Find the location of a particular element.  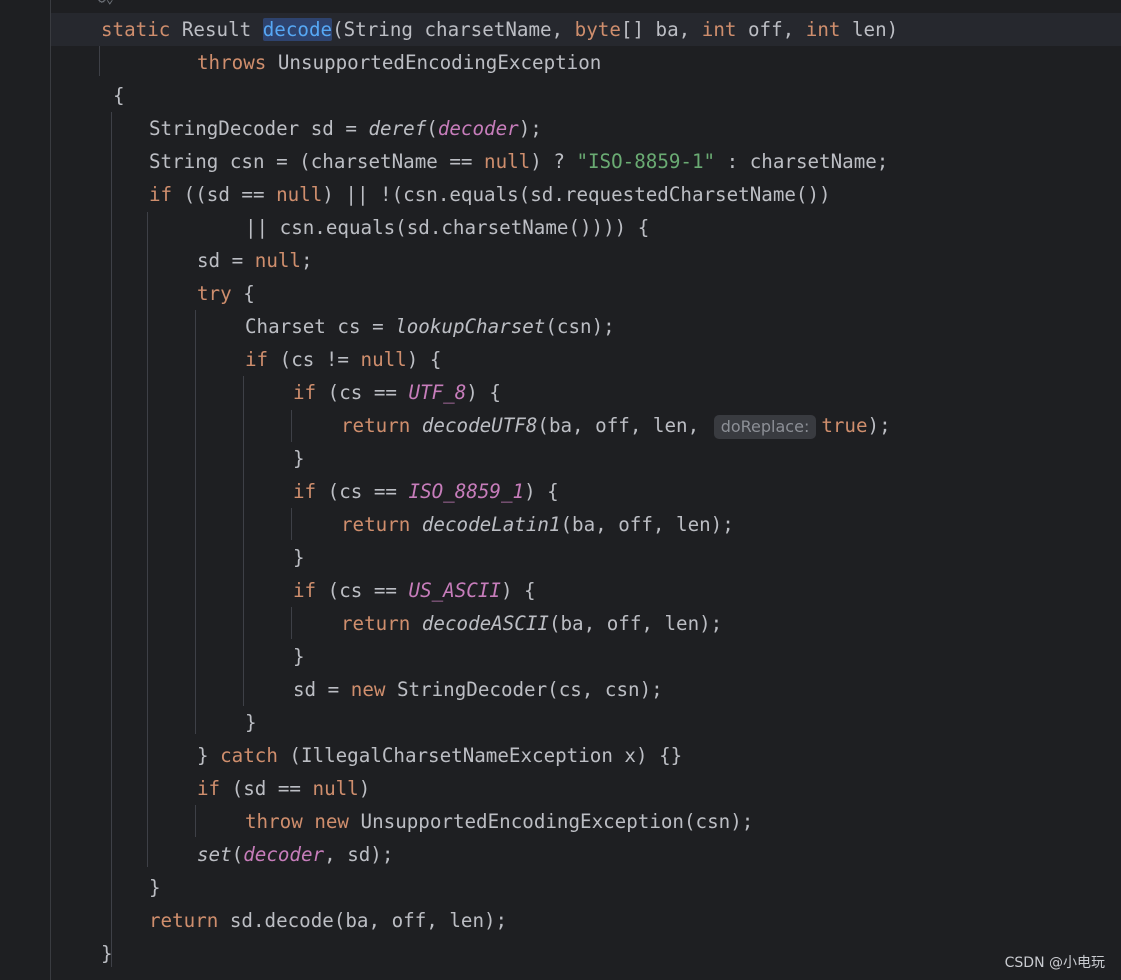

code-line: if (cs == UTF_8) { is located at coordinates (586, 392).